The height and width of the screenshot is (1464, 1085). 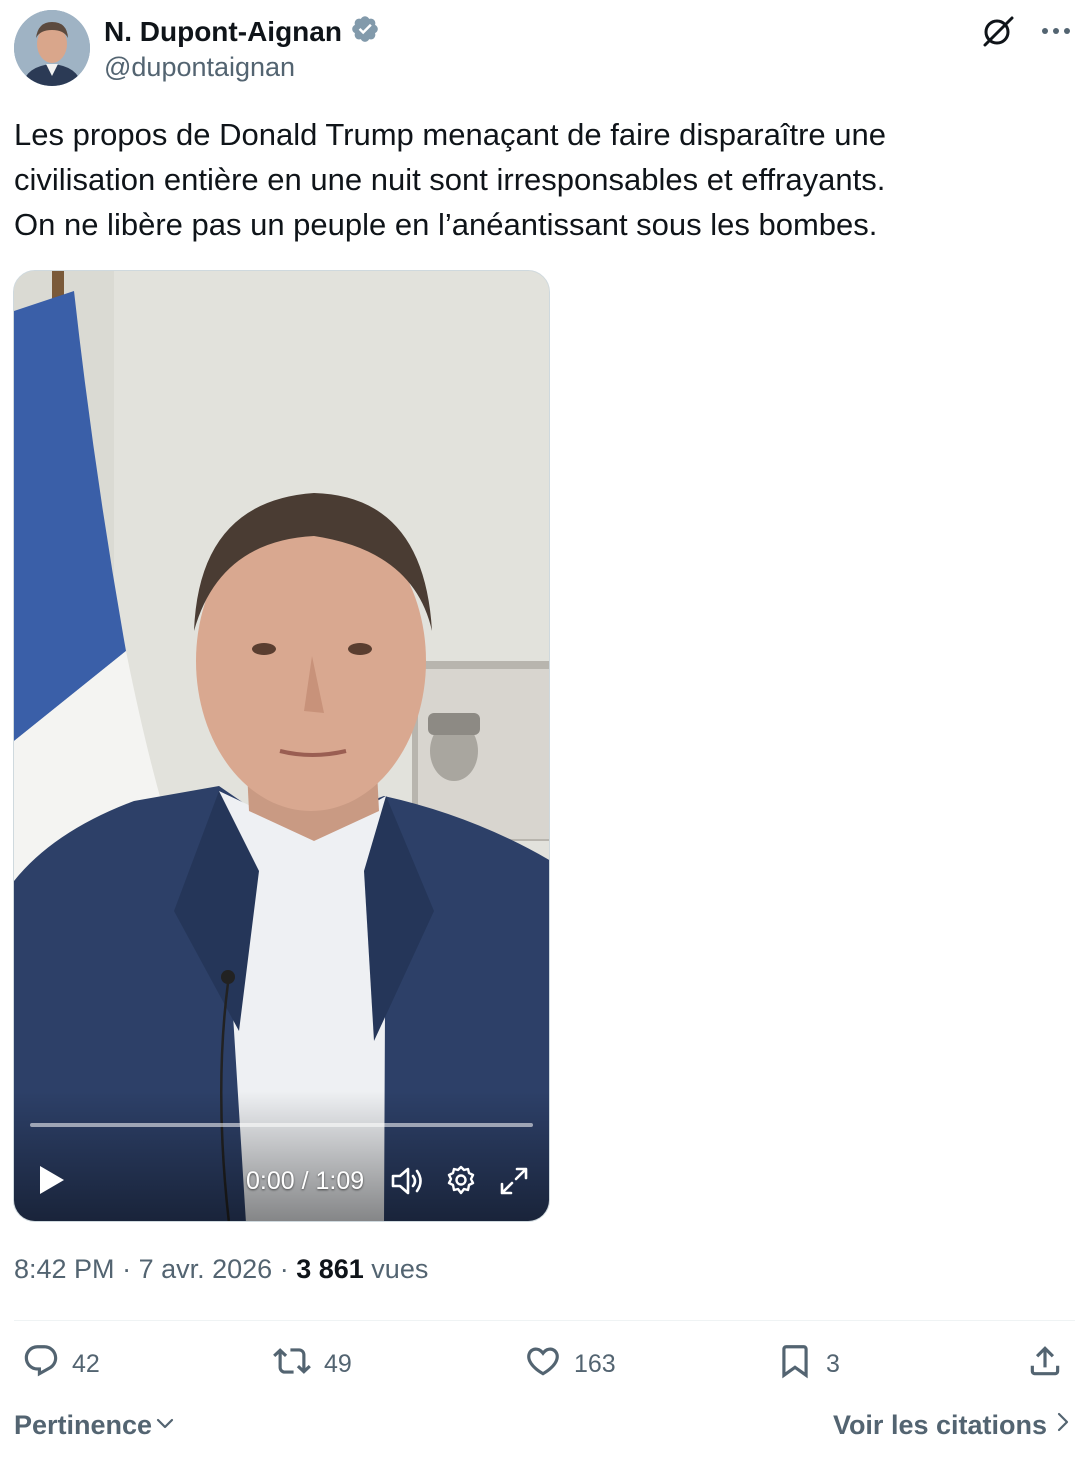 I want to click on author-avatar, so click(x=52, y=48).